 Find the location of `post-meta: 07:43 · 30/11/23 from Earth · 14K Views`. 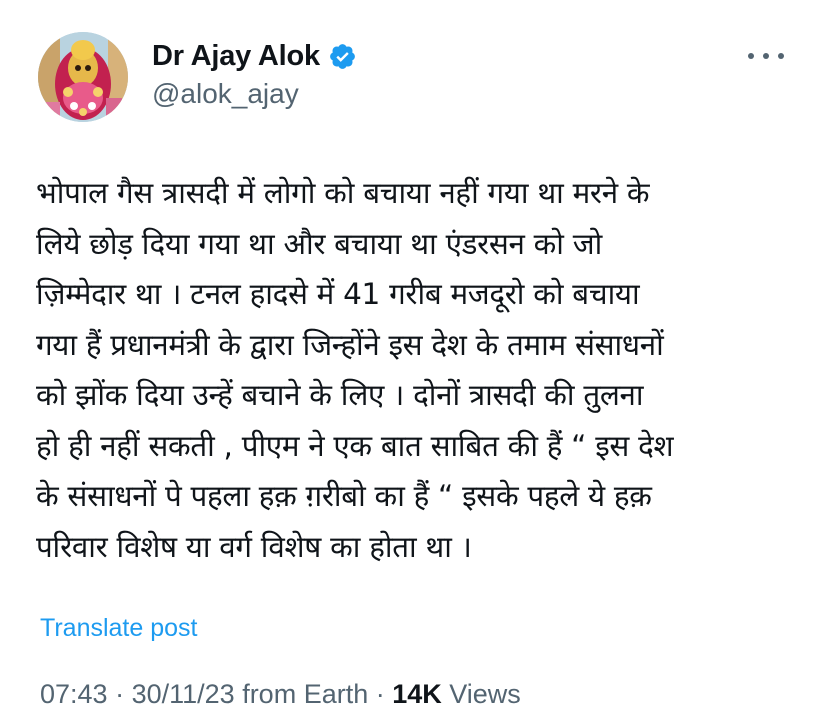

post-meta: 07:43 · 30/11/23 from Earth · 14K Views is located at coordinates (280, 694).